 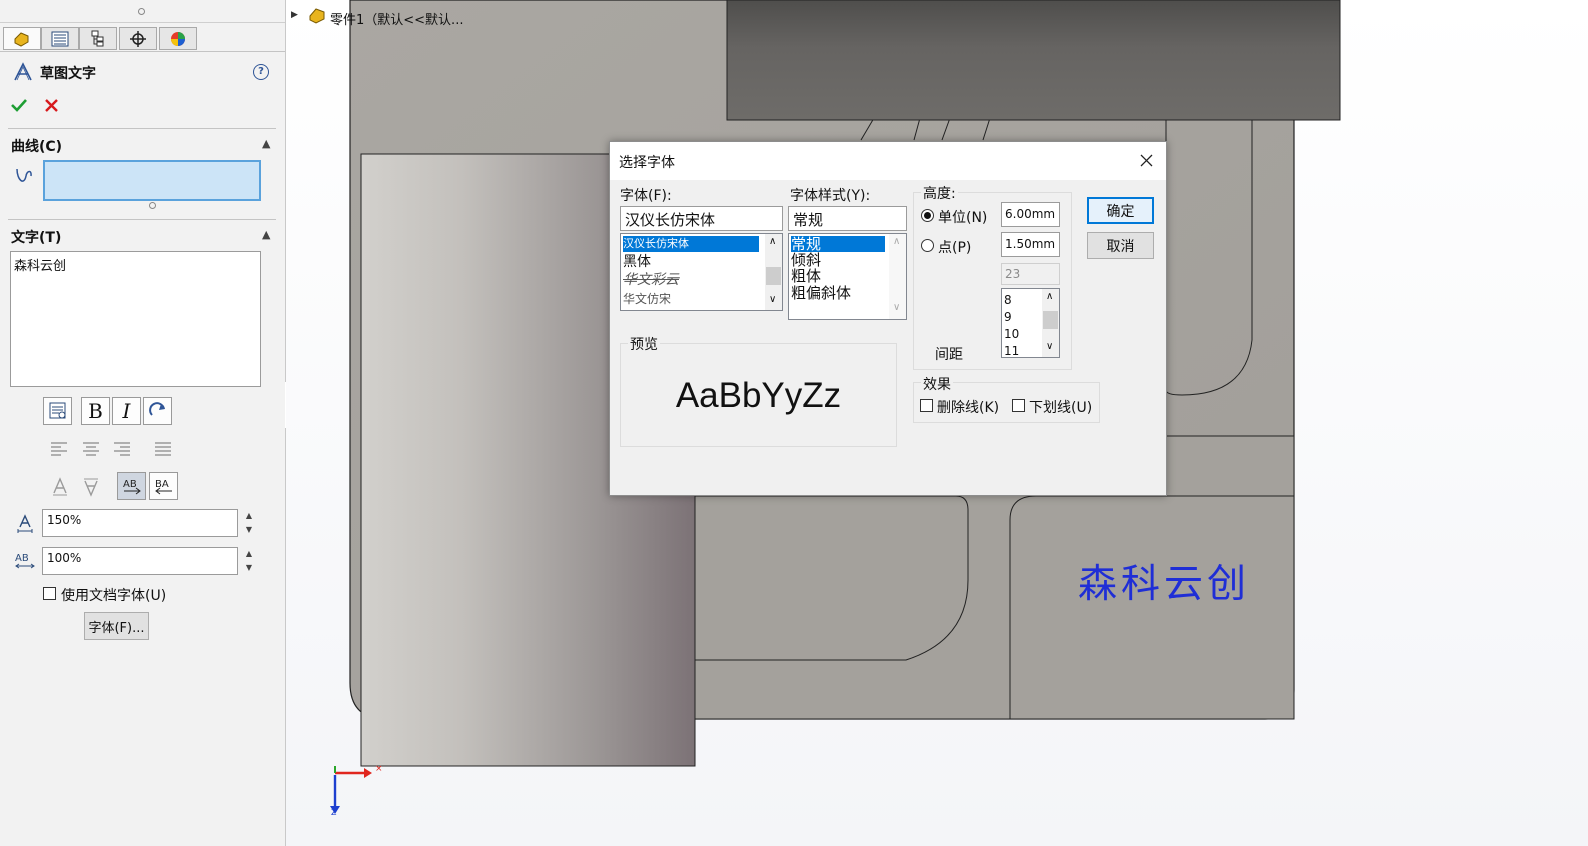 What do you see at coordinates (25, 523) in the screenshot?
I see `width-factor-icon` at bounding box center [25, 523].